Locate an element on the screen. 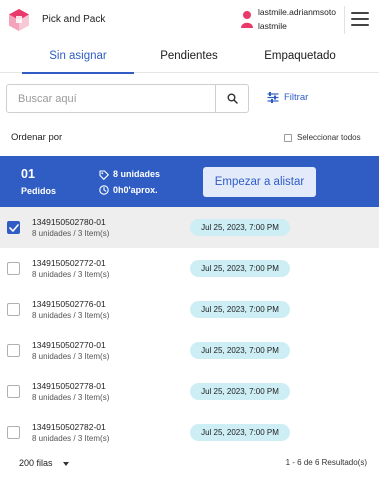  filter-label: Filtrar is located at coordinates (296, 97).